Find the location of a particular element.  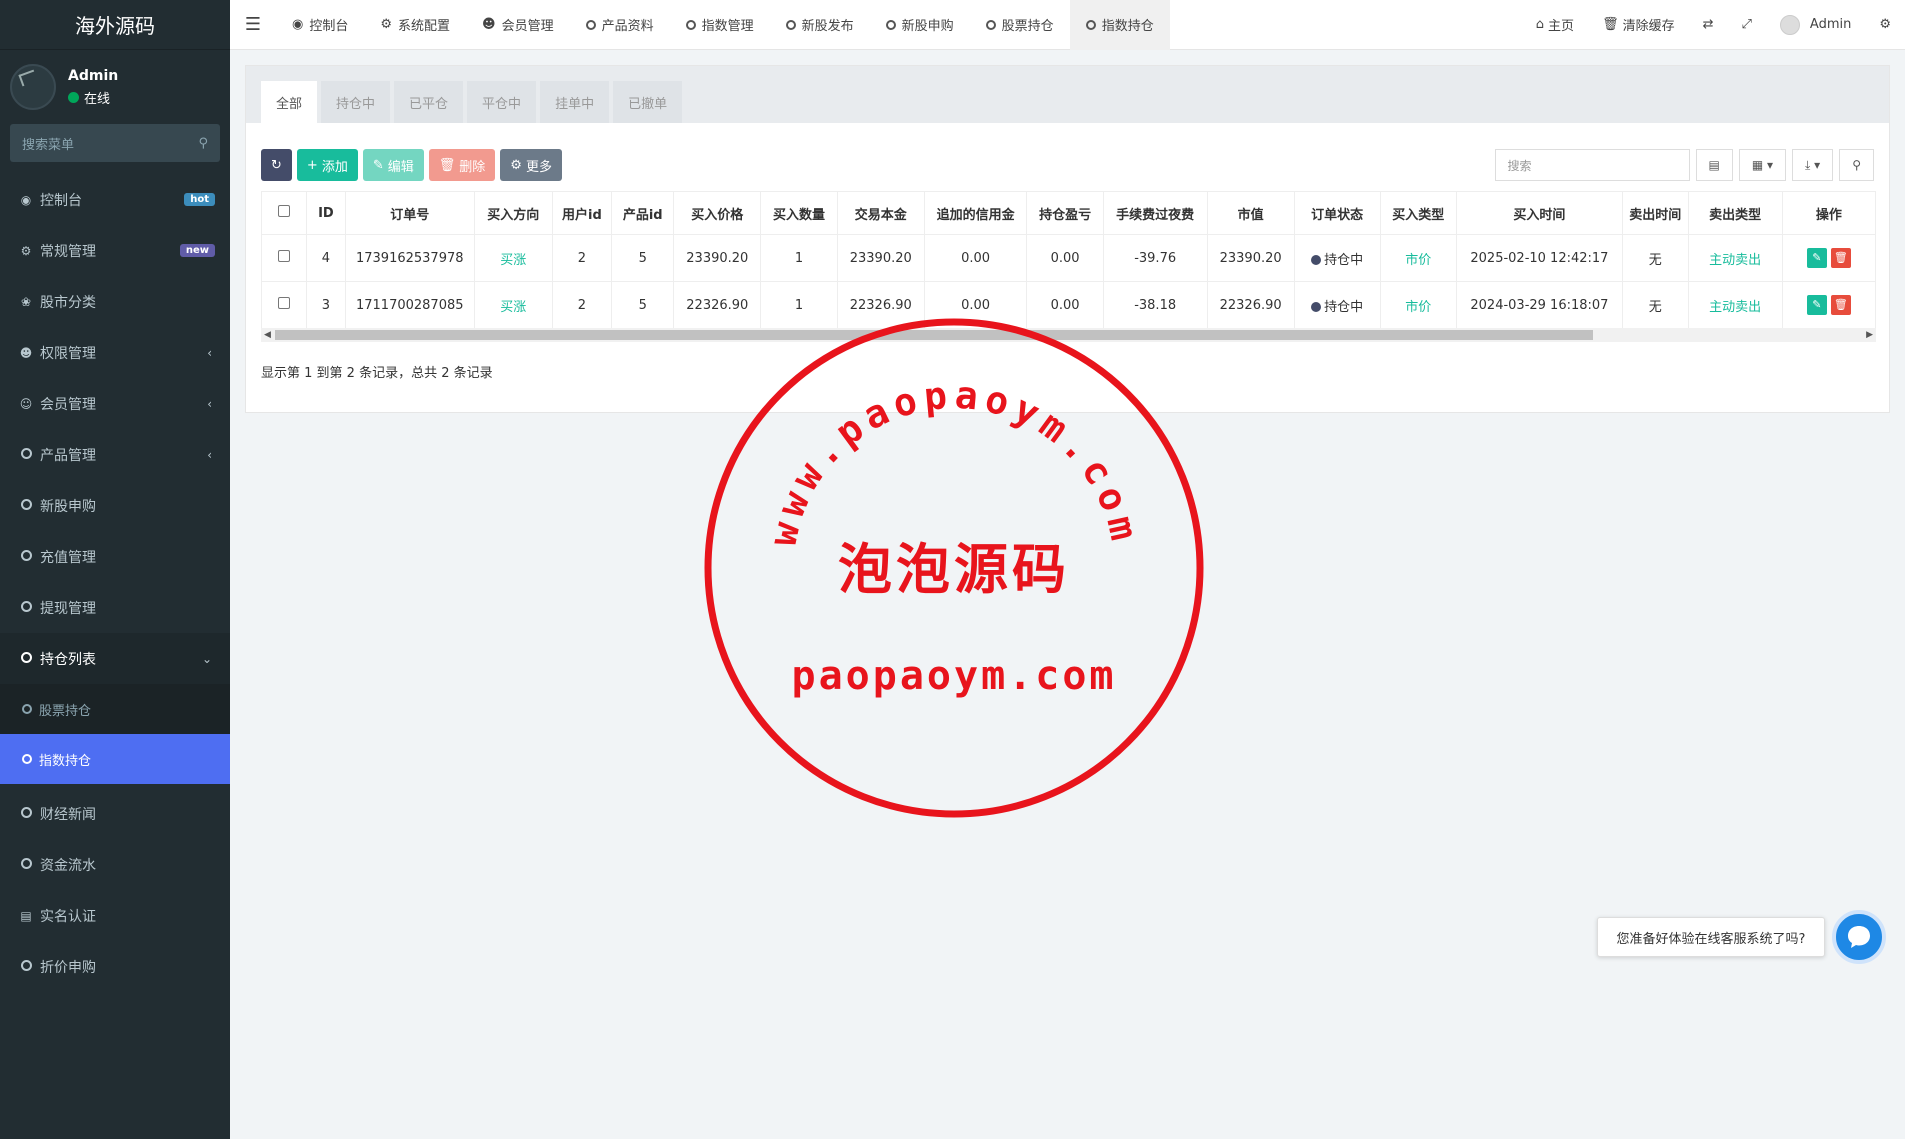

settings-icon: ⚙ is located at coordinates (1885, 24).